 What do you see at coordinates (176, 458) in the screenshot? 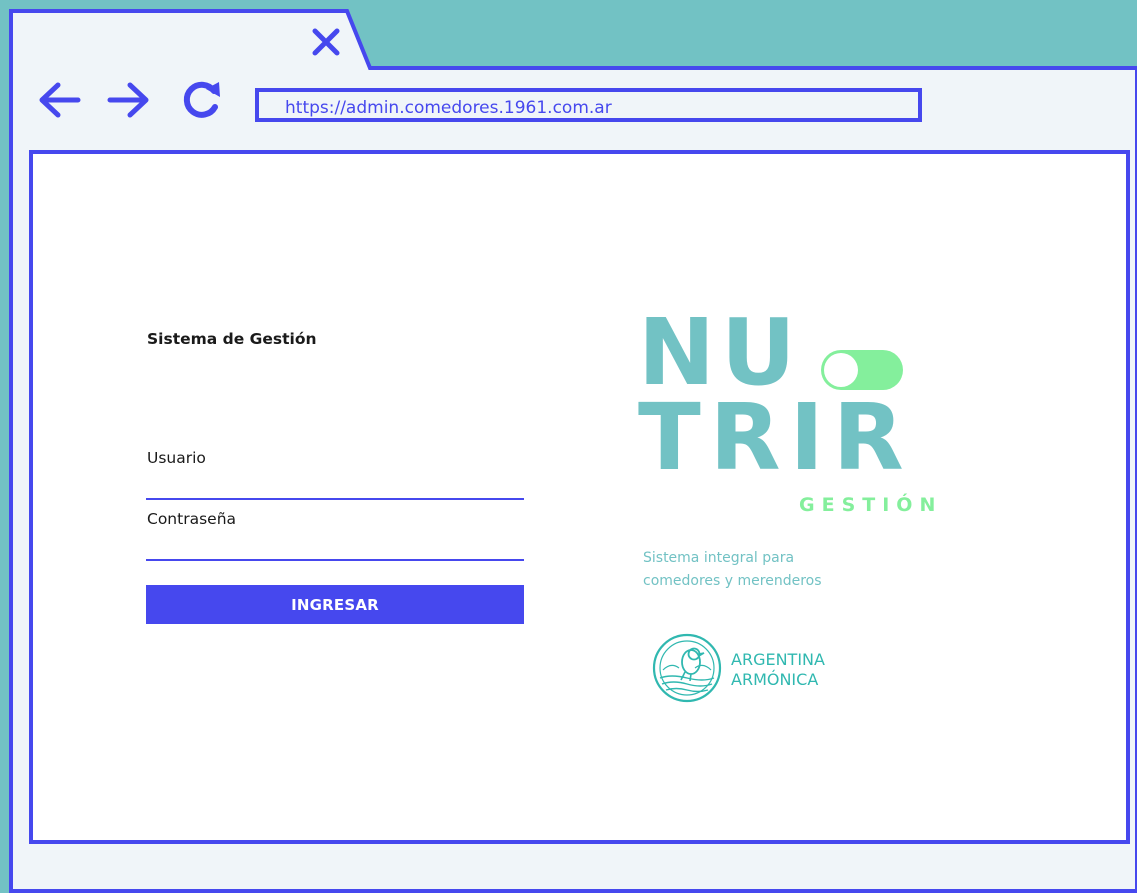
I see `username-label: Usuario` at bounding box center [176, 458].